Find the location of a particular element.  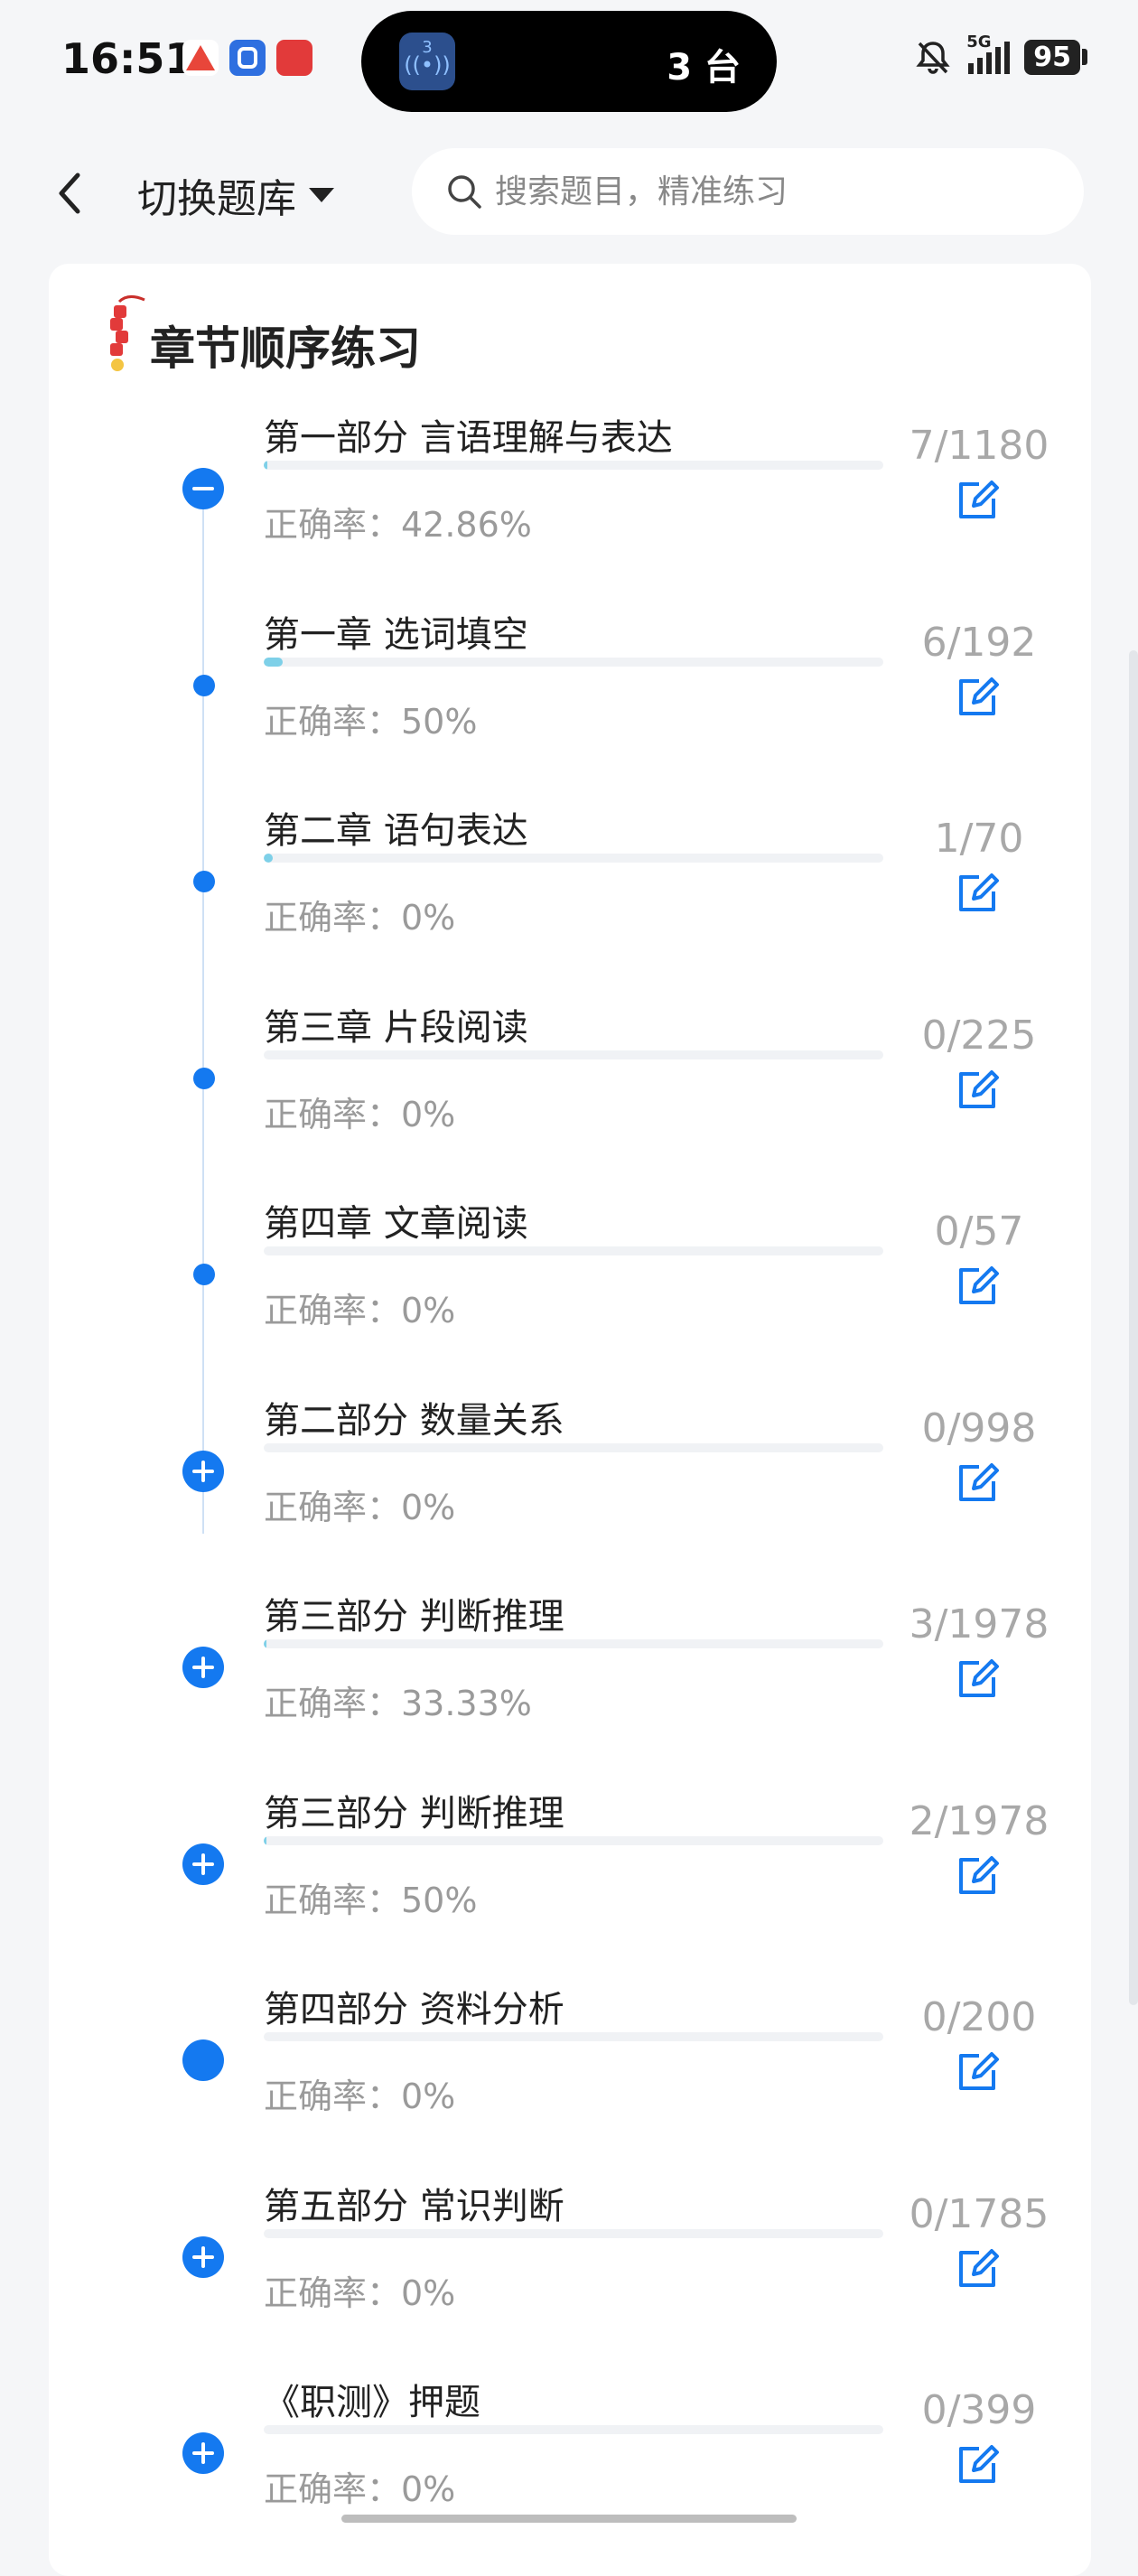

battery-nub is located at coordinates (1084, 57).